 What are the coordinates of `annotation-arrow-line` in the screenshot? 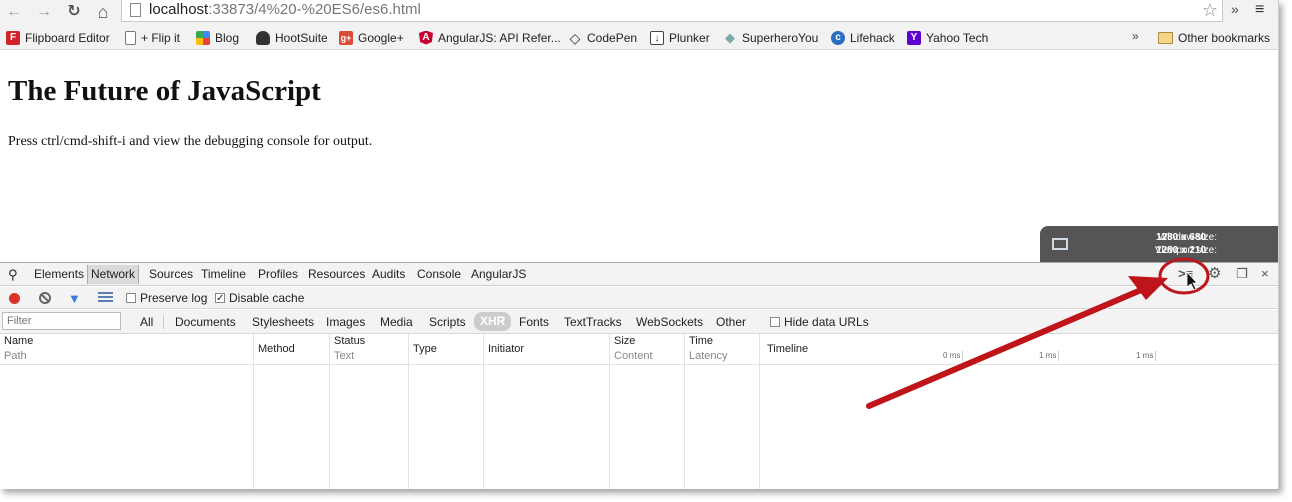 It's located at (1008, 346).